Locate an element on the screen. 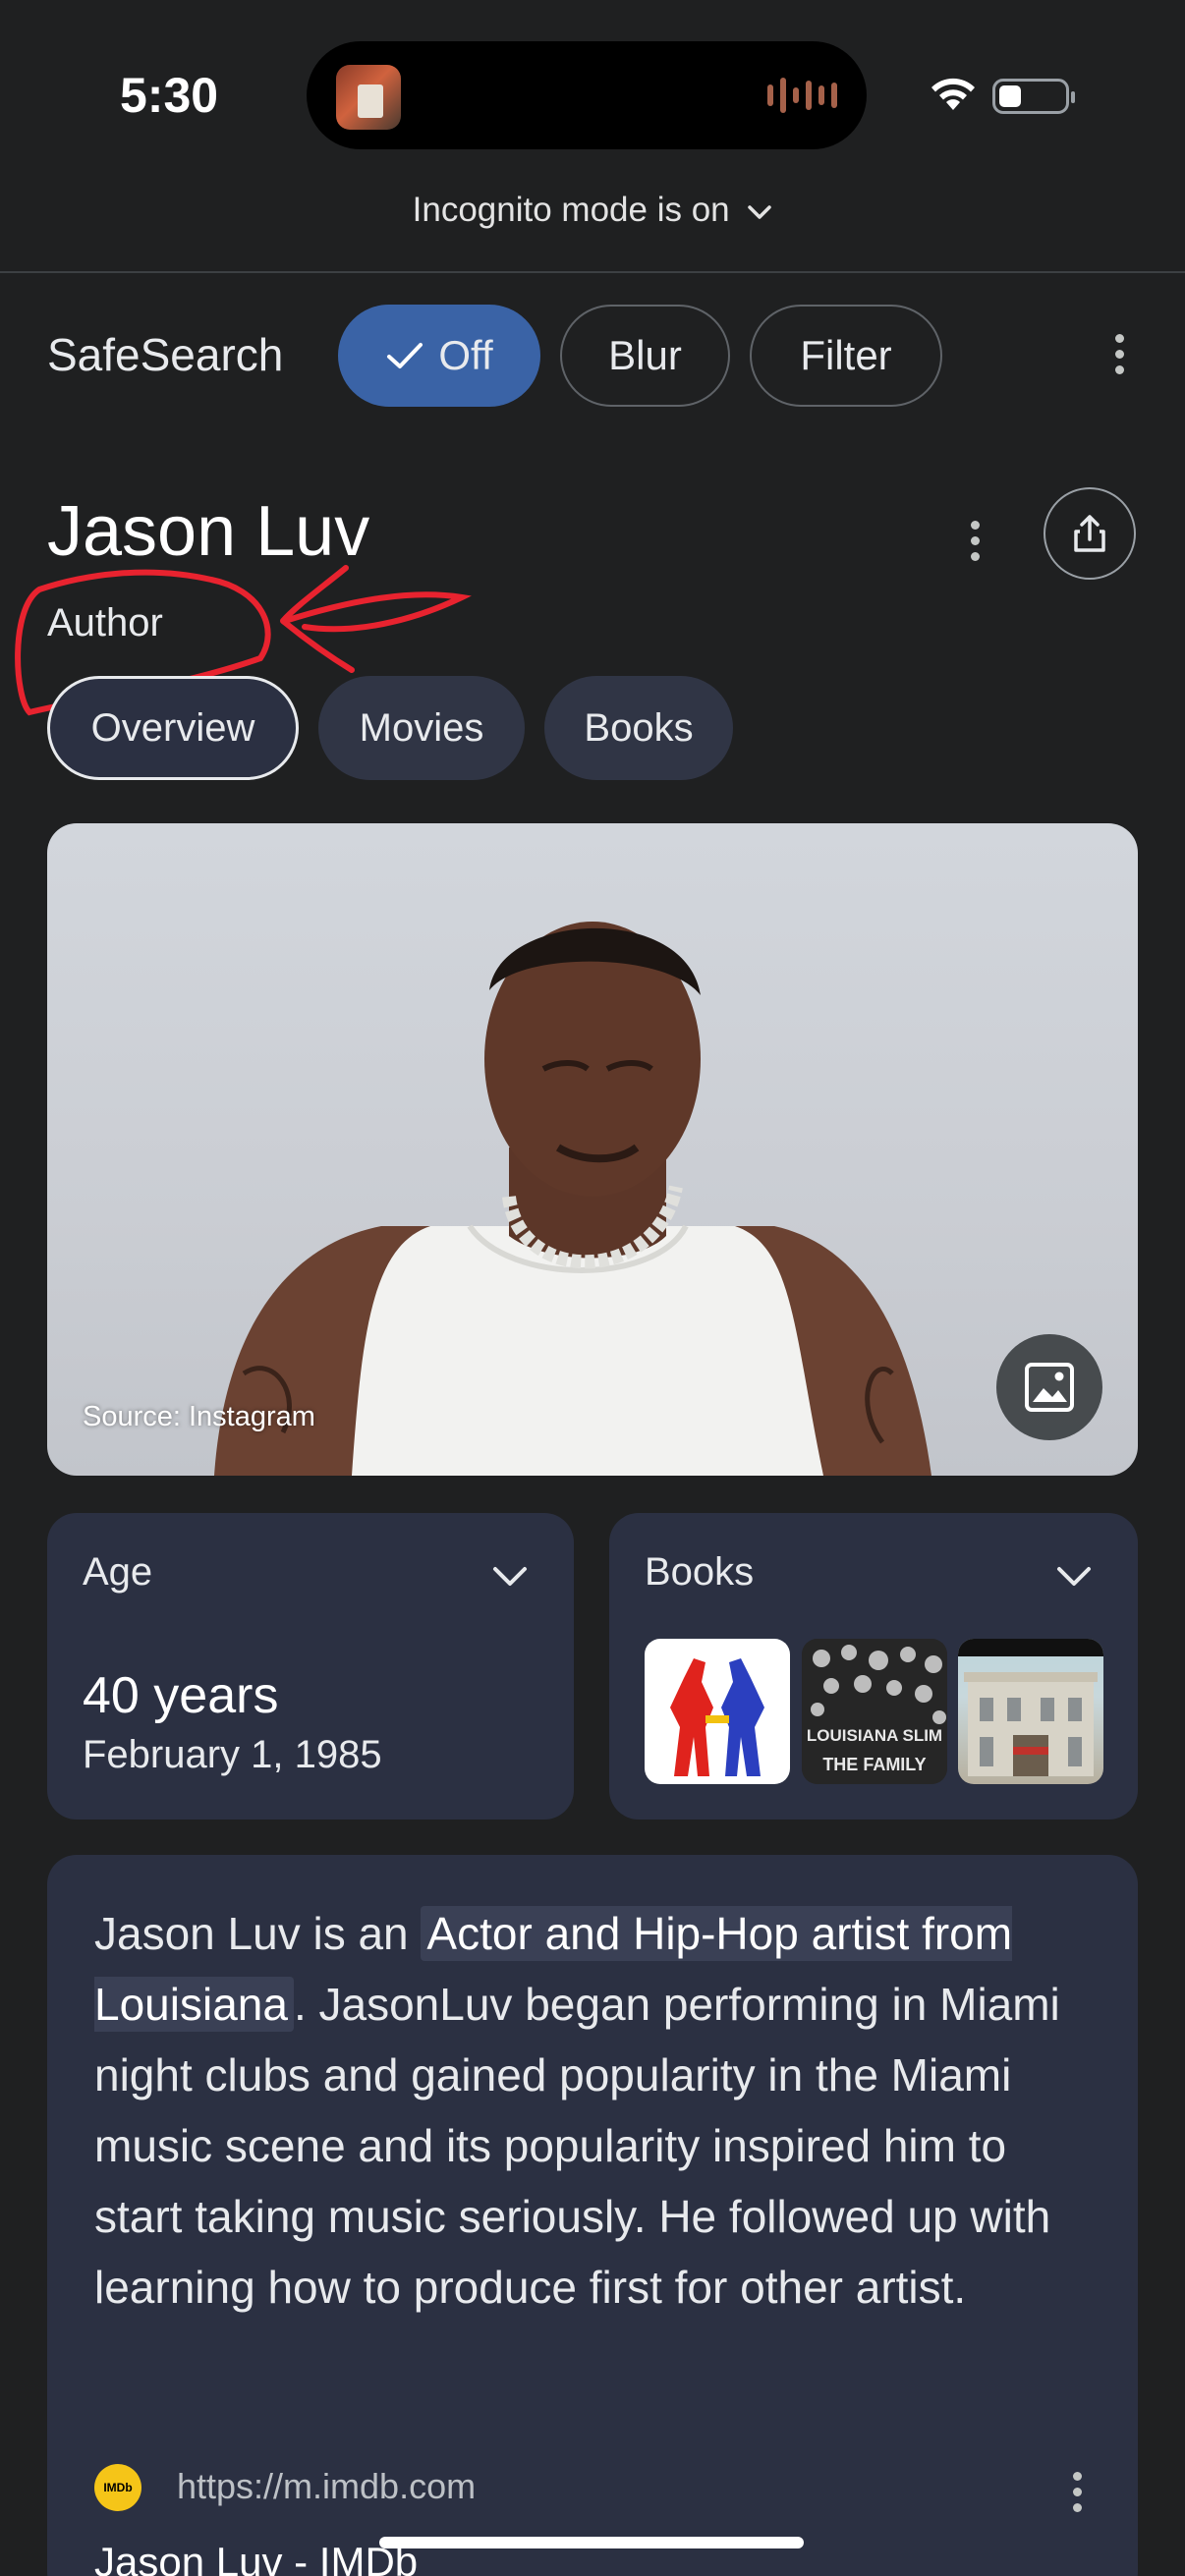 This screenshot has height=2576, width=1185. description-intro: Jason Luv is an is located at coordinates (258, 1933).